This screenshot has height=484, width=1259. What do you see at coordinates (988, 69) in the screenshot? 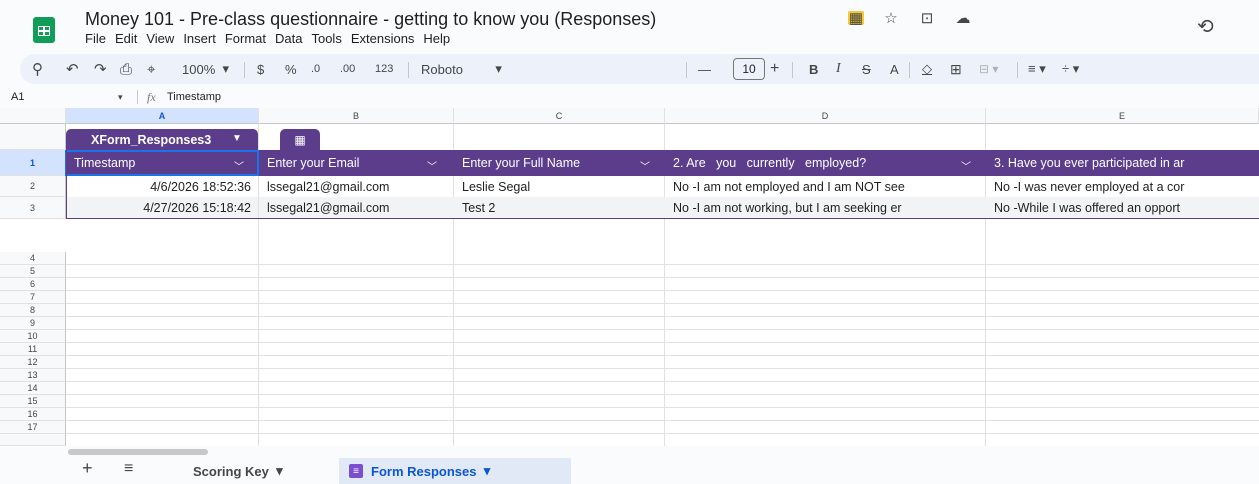
I see `merge-cells-icon: ⊟ ▾` at bounding box center [988, 69].